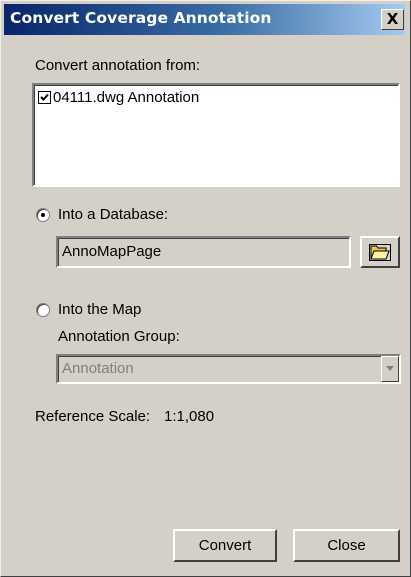 The height and width of the screenshot is (577, 411). What do you see at coordinates (346, 545) in the screenshot?
I see `close-button: Close` at bounding box center [346, 545].